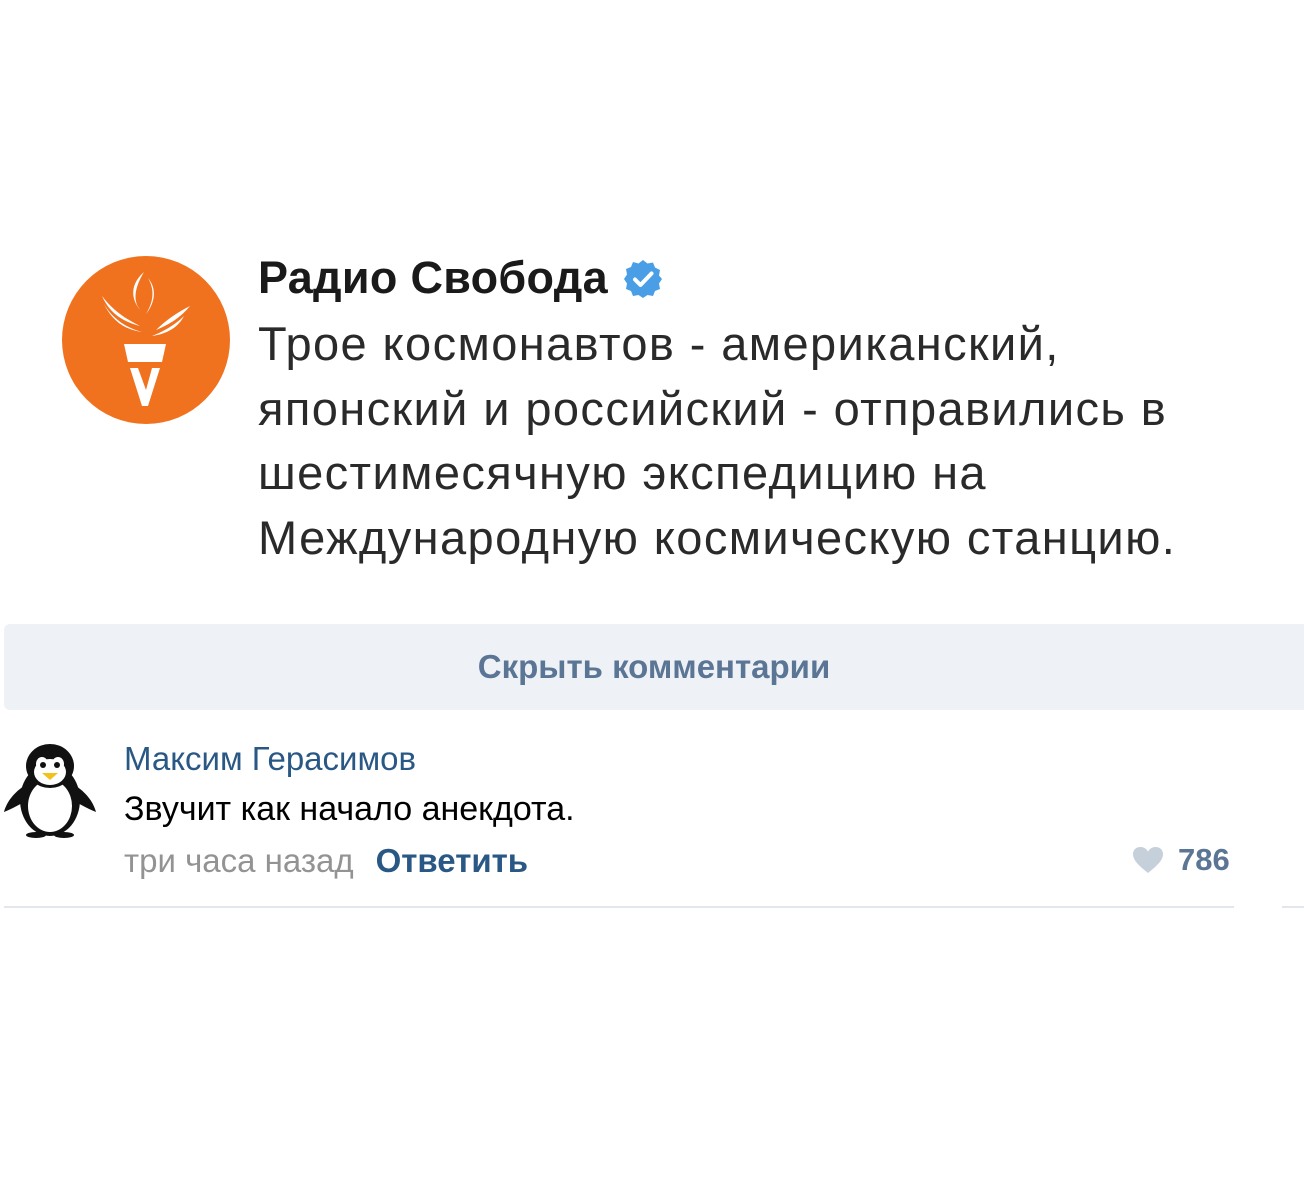 The image size is (1304, 1189). I want to click on commenter-avatar, so click(50, 790).